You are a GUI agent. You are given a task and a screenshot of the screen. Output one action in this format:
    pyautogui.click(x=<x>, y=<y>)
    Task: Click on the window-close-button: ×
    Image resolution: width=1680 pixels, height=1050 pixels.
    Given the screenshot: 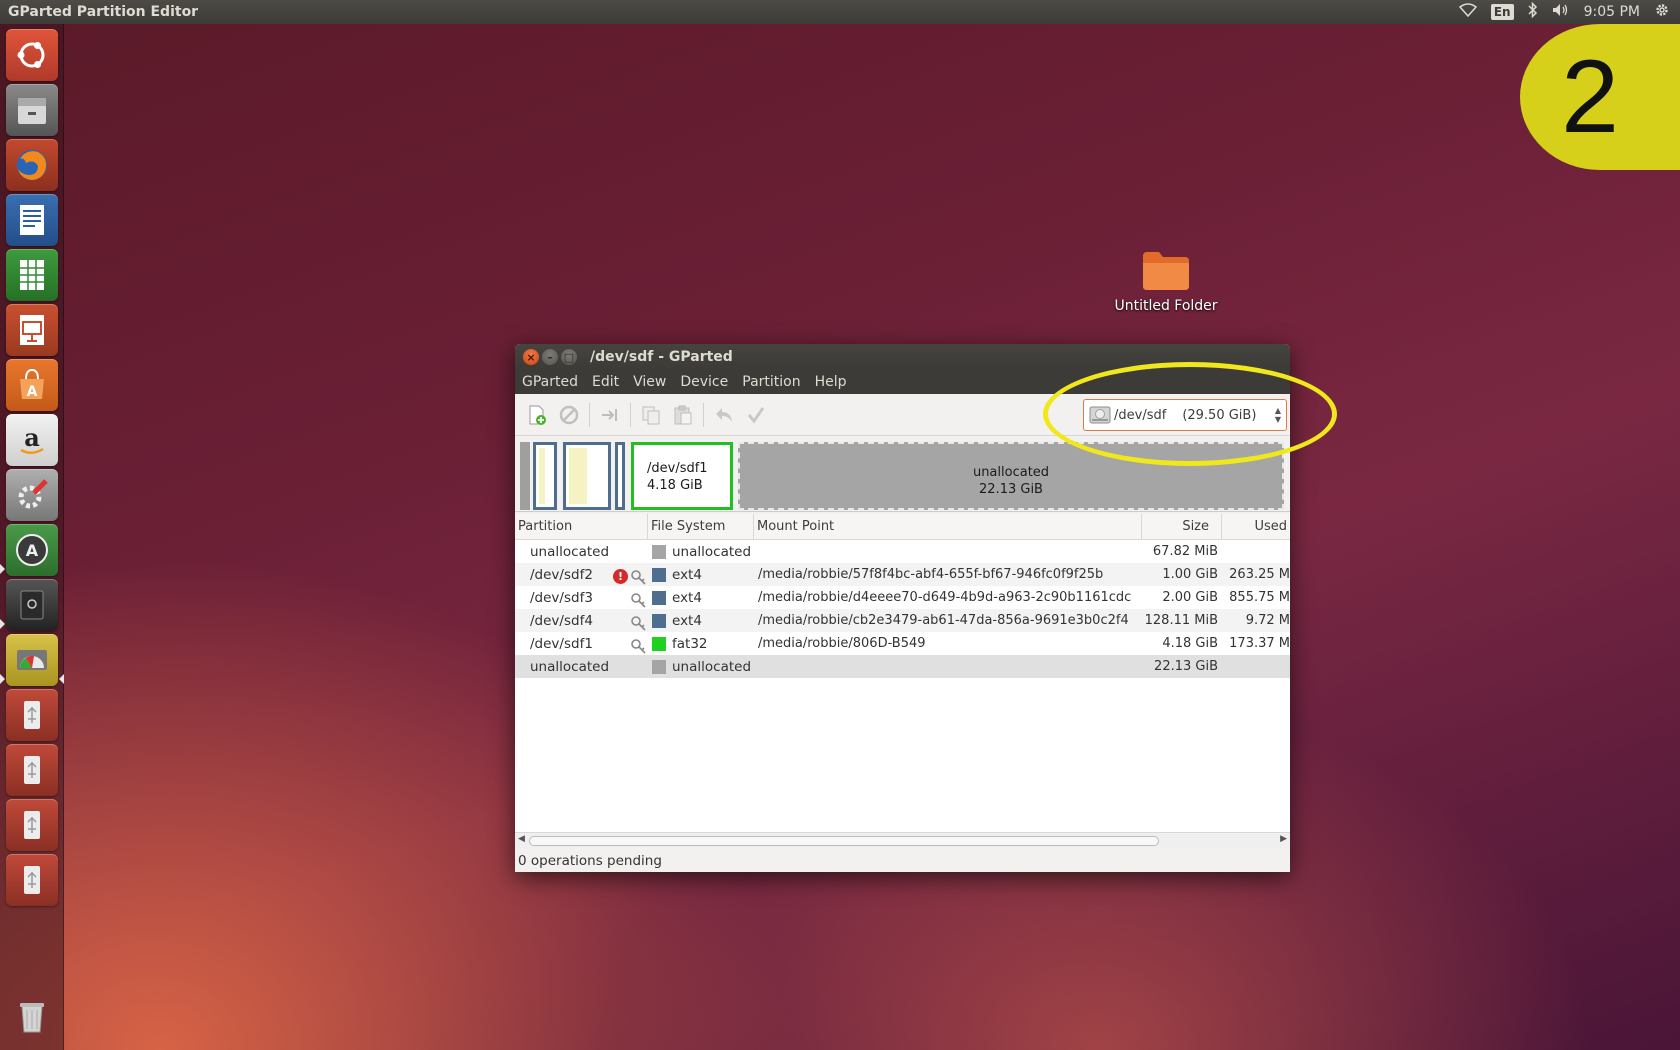 What is the action you would take?
    pyautogui.click(x=531, y=357)
    